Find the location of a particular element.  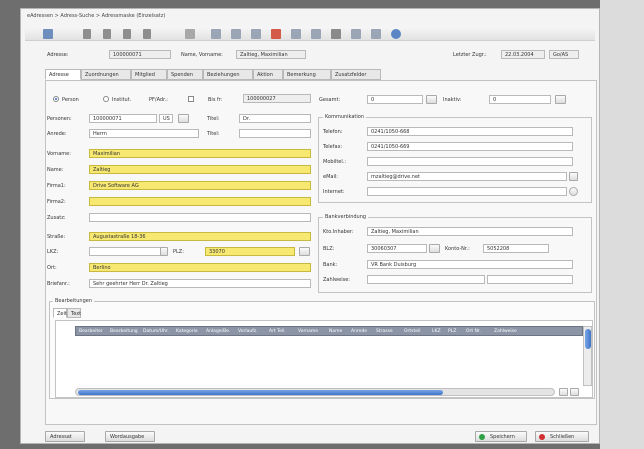

personen-sub-field: US is located at coordinates (166, 118).